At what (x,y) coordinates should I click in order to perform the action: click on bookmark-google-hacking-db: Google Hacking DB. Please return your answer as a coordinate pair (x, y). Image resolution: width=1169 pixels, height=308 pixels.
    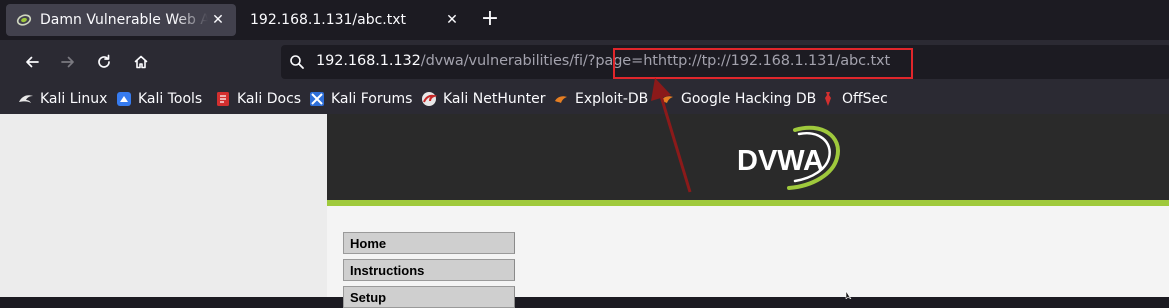
    Looking at the image, I should click on (737, 99).